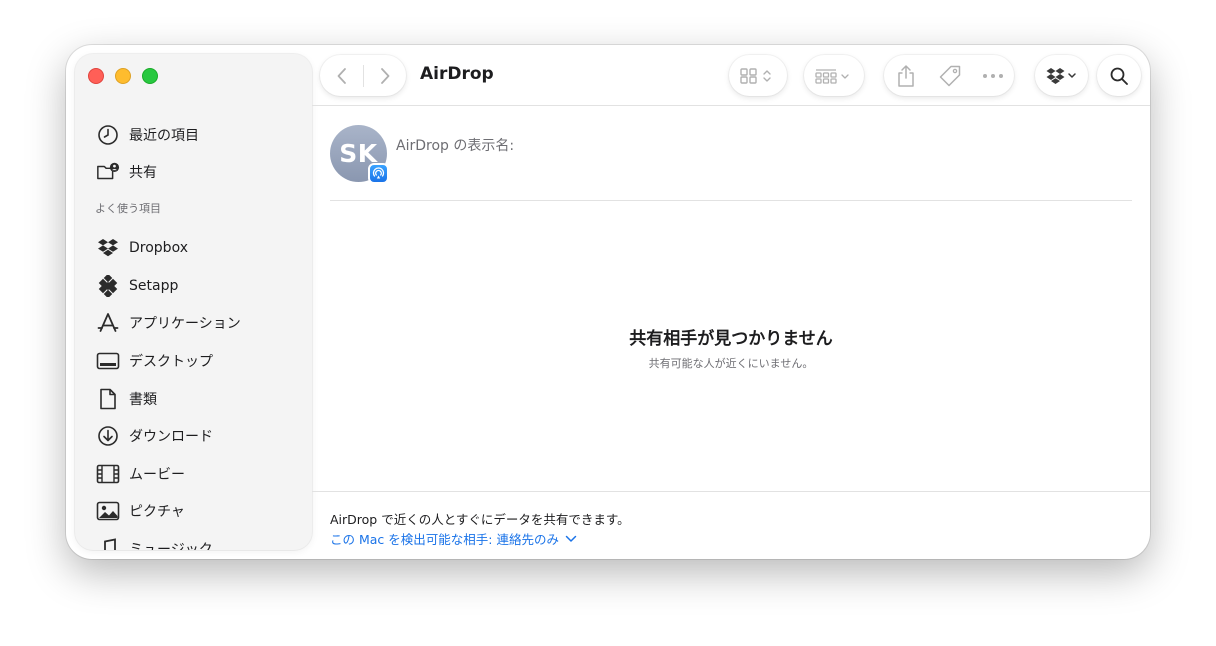 The height and width of the screenshot is (646, 1216). I want to click on sidebar-item-label: ミュージック, so click(171, 546).